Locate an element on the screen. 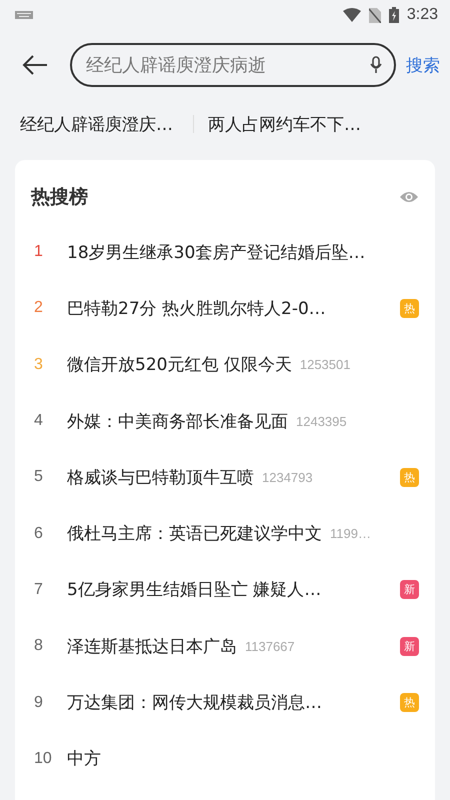 This screenshot has width=450, height=800. no-sim-icon is located at coordinates (374, 15).